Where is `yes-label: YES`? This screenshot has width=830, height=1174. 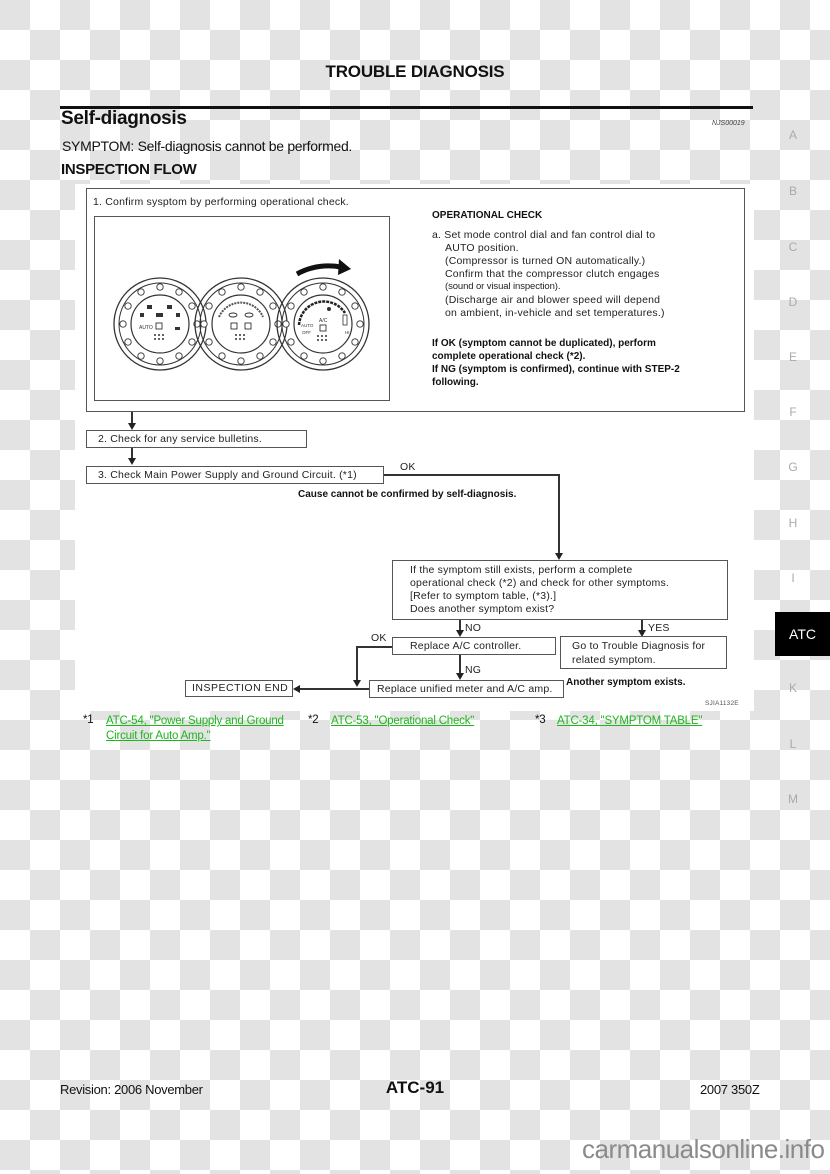 yes-label: YES is located at coordinates (659, 628).